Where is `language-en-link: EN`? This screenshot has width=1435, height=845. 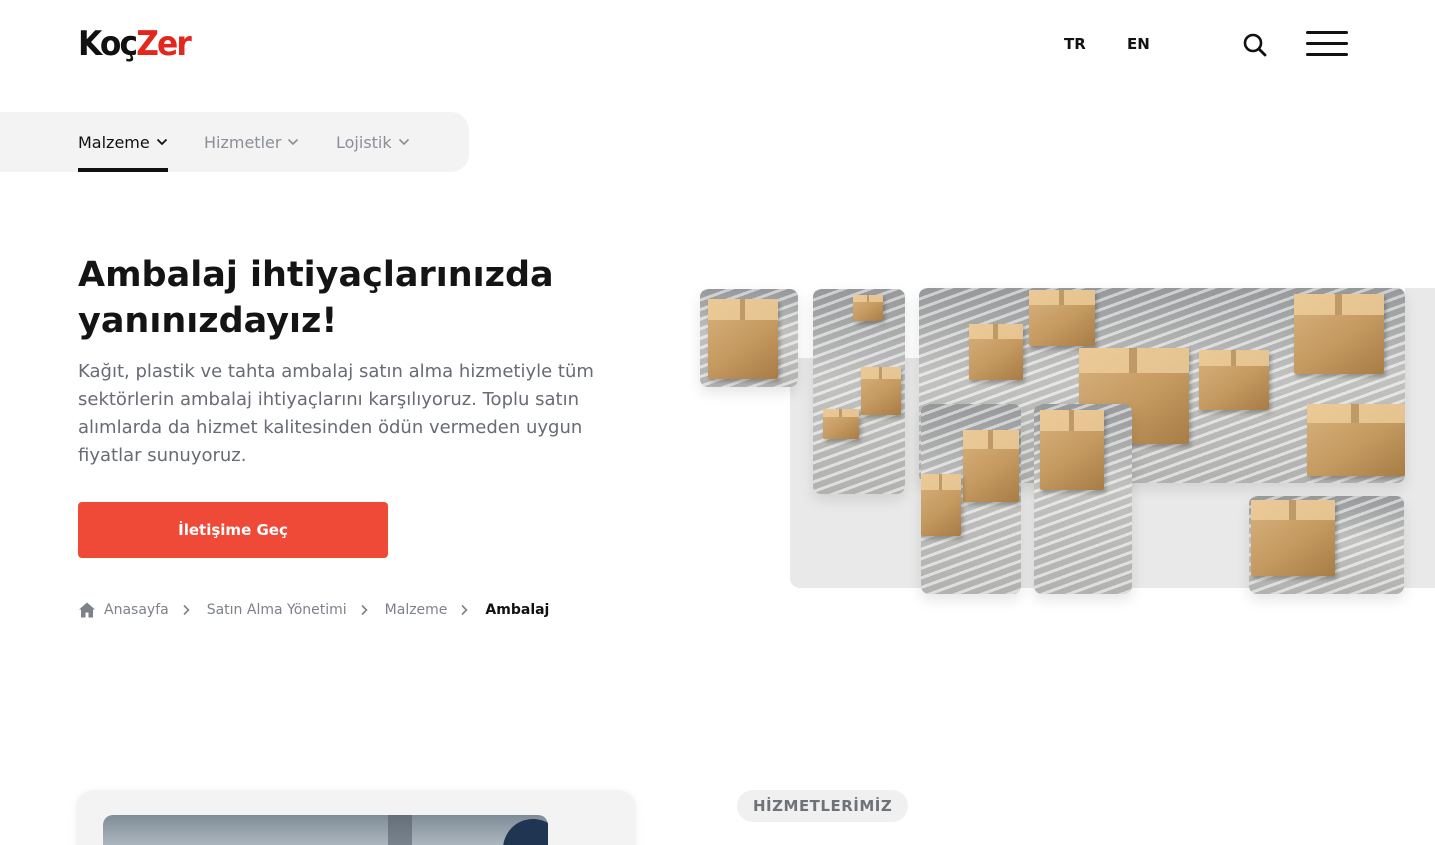
language-en-link: EN is located at coordinates (1138, 44).